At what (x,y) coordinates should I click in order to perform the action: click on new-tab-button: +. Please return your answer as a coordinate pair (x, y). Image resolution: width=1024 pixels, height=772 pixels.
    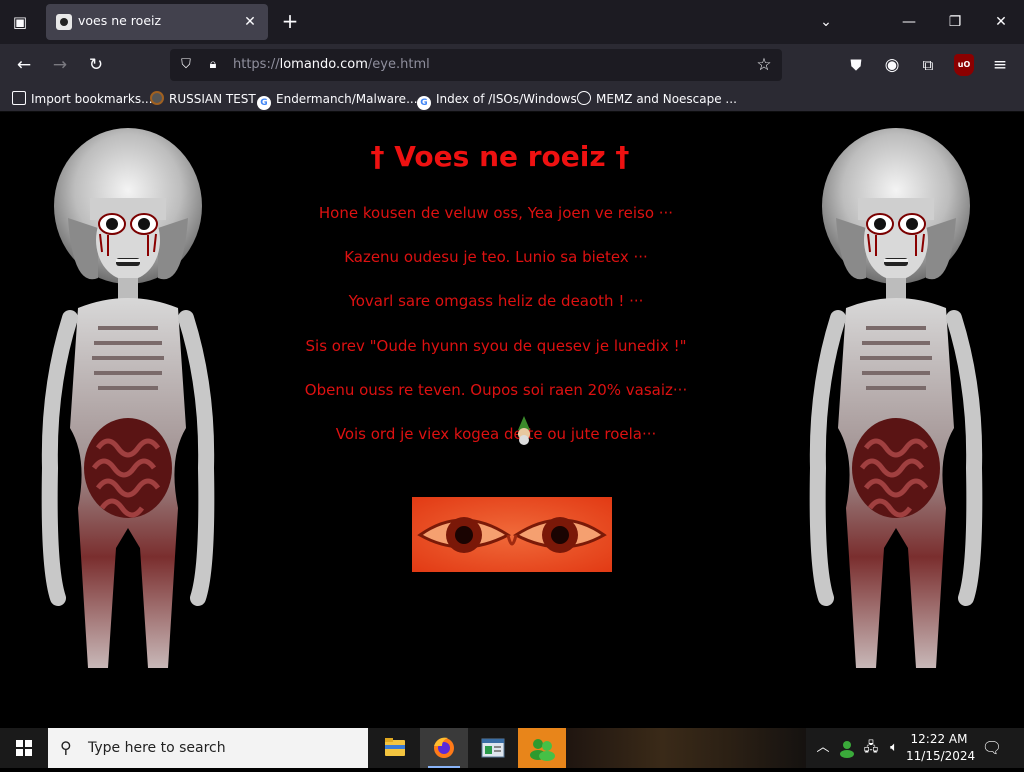
    Looking at the image, I should click on (290, 22).